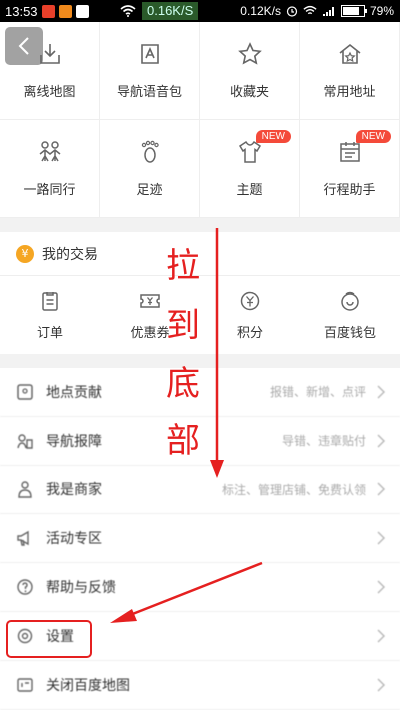  Describe the element at coordinates (88, 685) in the screenshot. I see `menu-item-label: 关闭百度地图` at that location.